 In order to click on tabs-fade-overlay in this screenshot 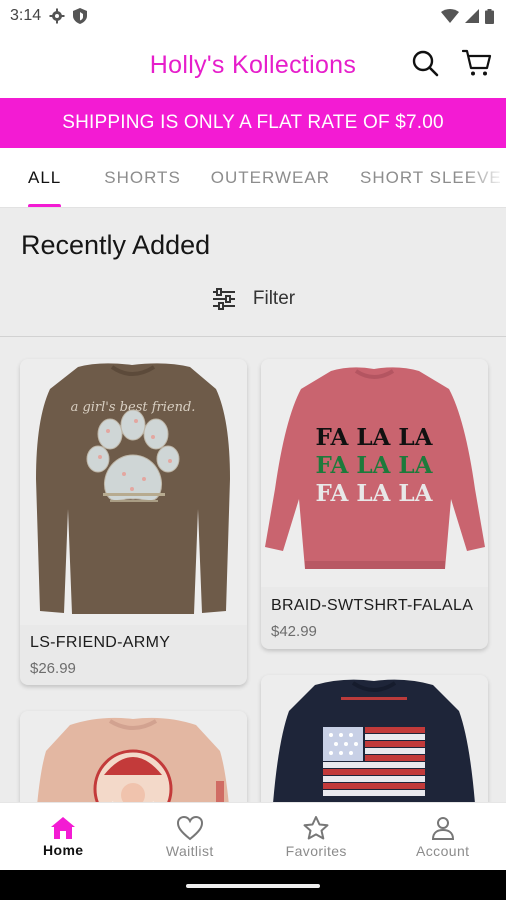, I will do `click(486, 177)`.